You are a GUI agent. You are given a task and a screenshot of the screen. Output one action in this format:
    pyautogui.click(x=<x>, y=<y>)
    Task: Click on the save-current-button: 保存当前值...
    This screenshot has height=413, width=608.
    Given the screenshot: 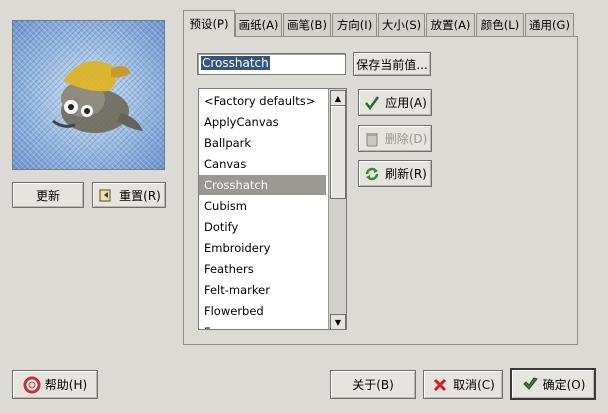 What is the action you would take?
    pyautogui.click(x=392, y=64)
    